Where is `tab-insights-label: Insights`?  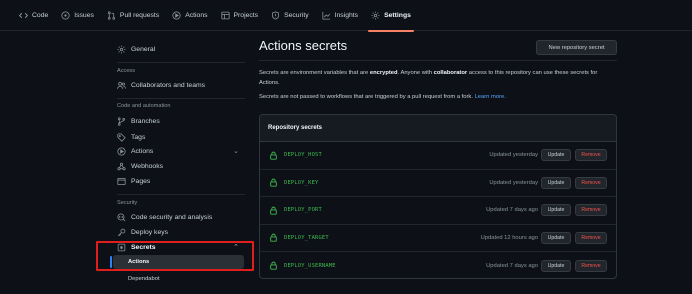
tab-insights-label: Insights is located at coordinates (346, 15).